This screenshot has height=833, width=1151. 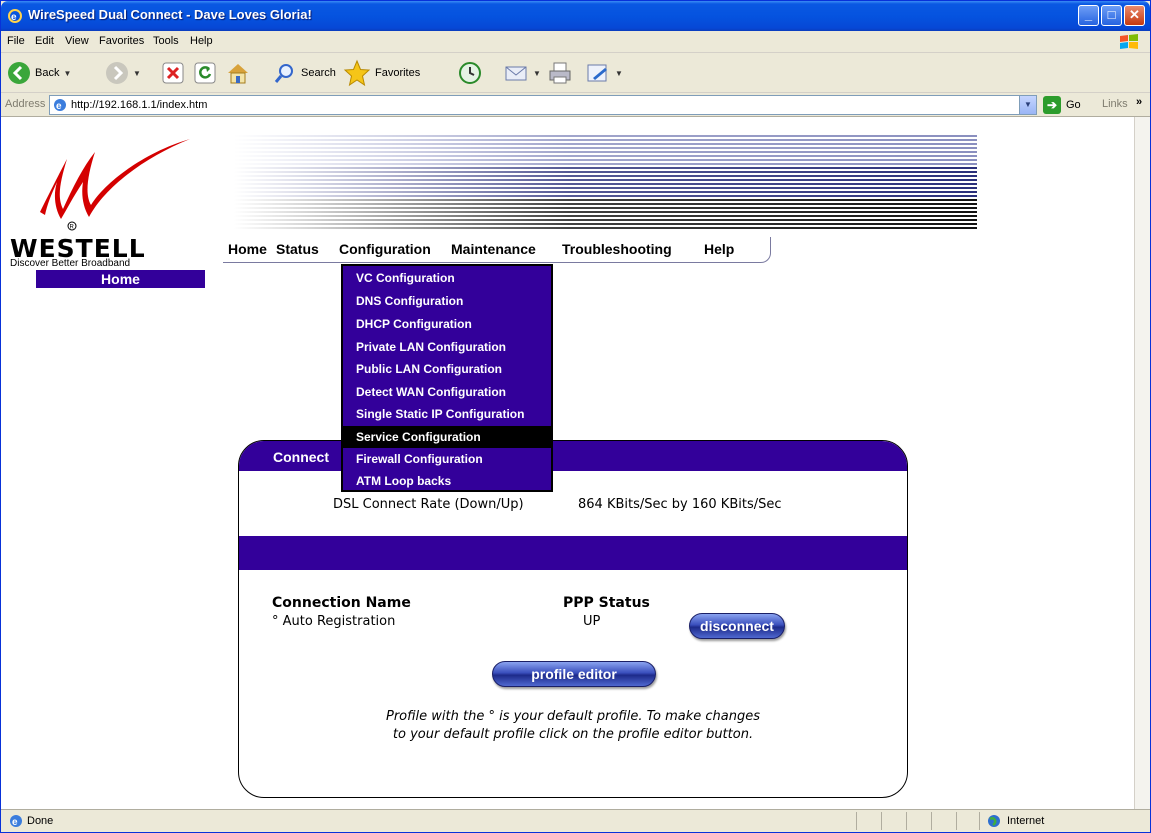 I want to click on menu-service-configuration: Service Configuration, so click(x=447, y=437).